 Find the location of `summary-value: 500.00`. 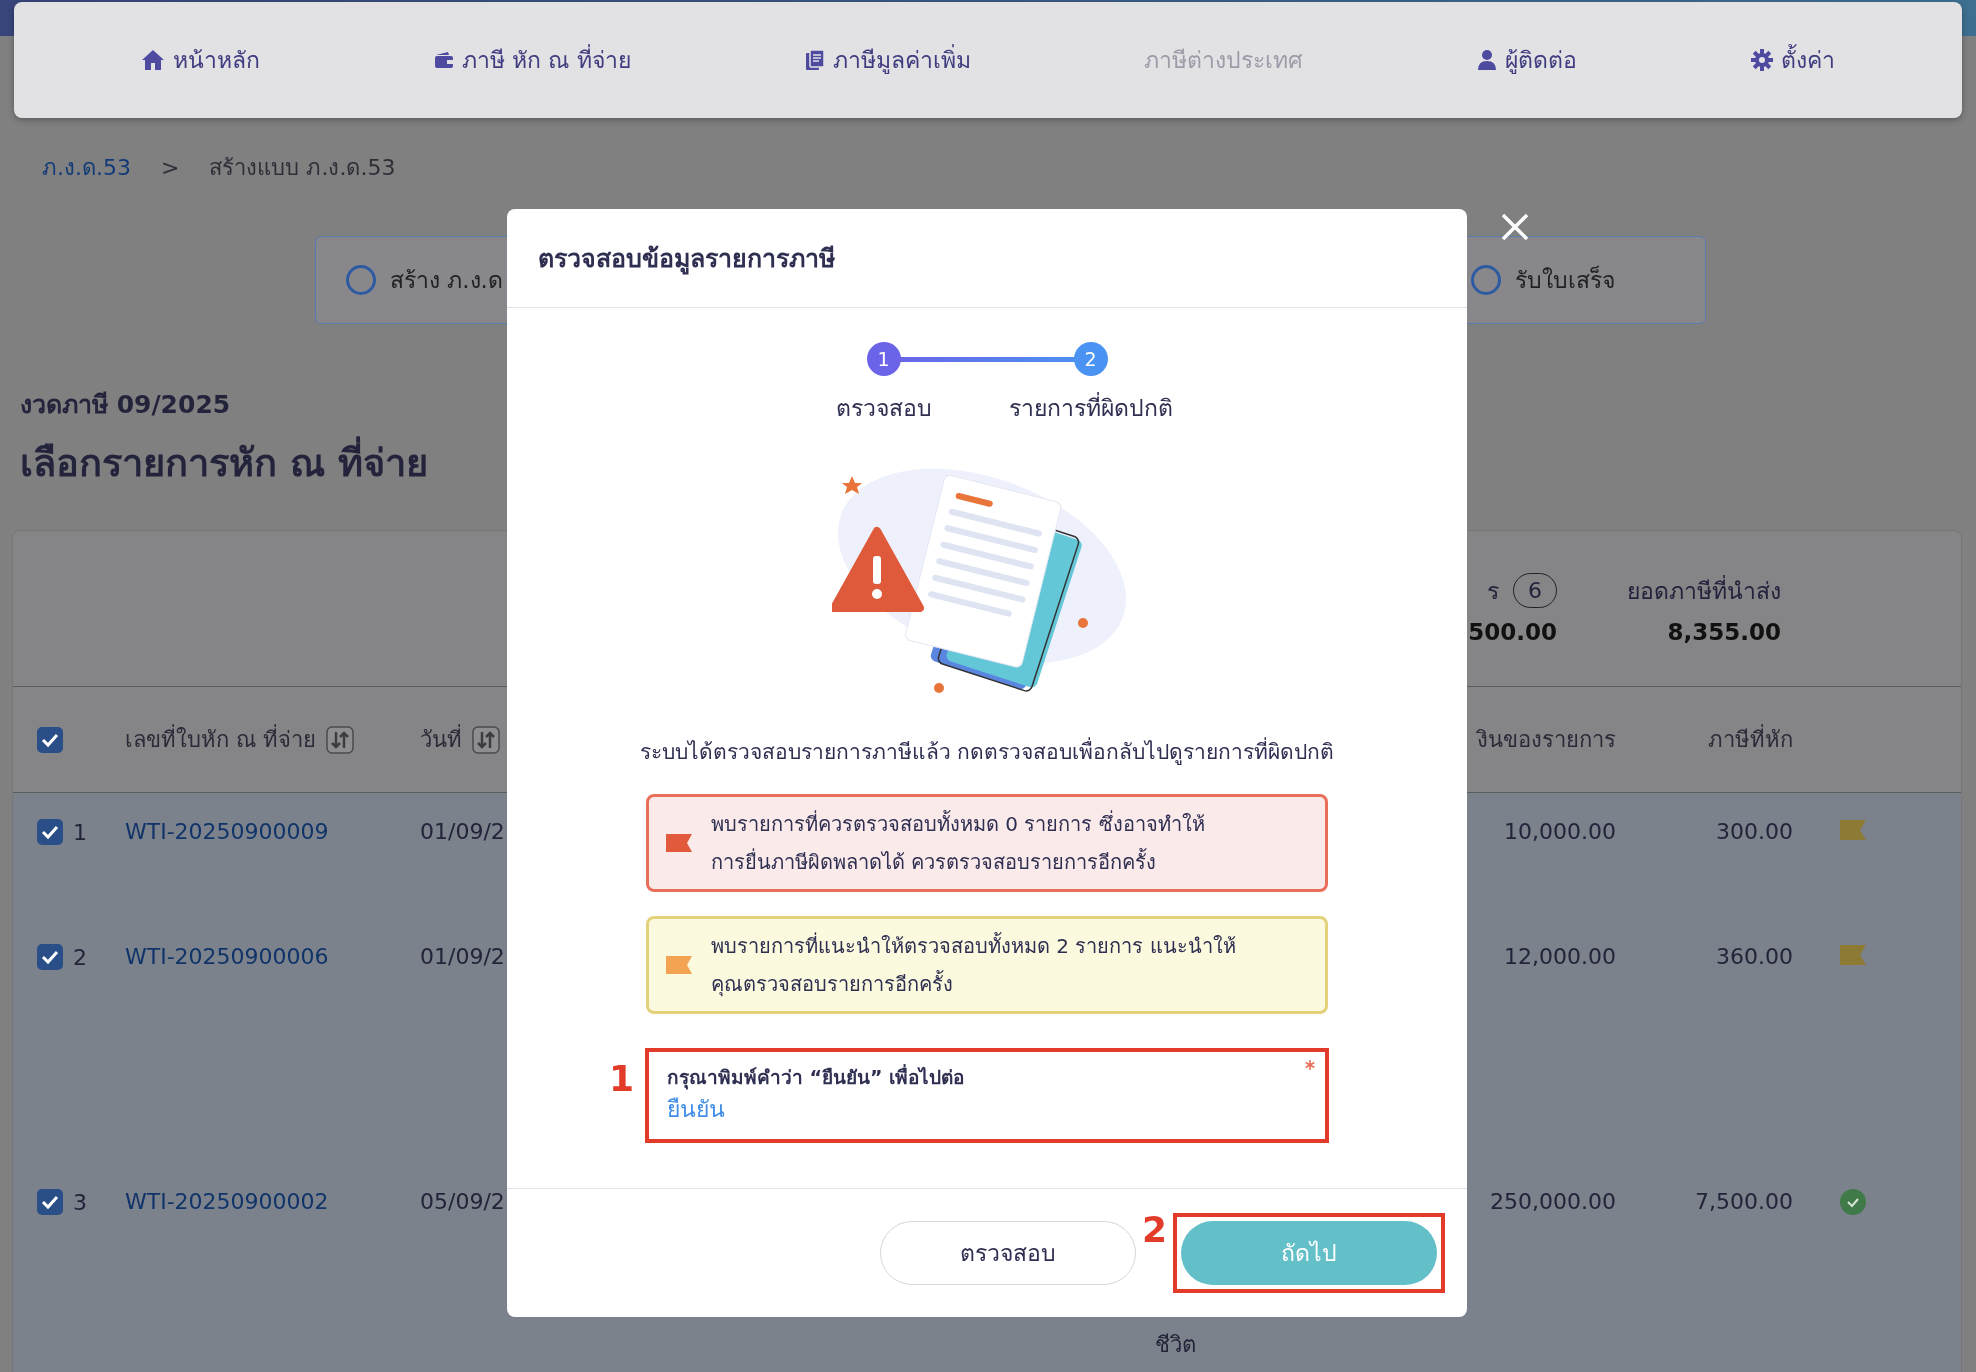

summary-value: 500.00 is located at coordinates (1512, 631).